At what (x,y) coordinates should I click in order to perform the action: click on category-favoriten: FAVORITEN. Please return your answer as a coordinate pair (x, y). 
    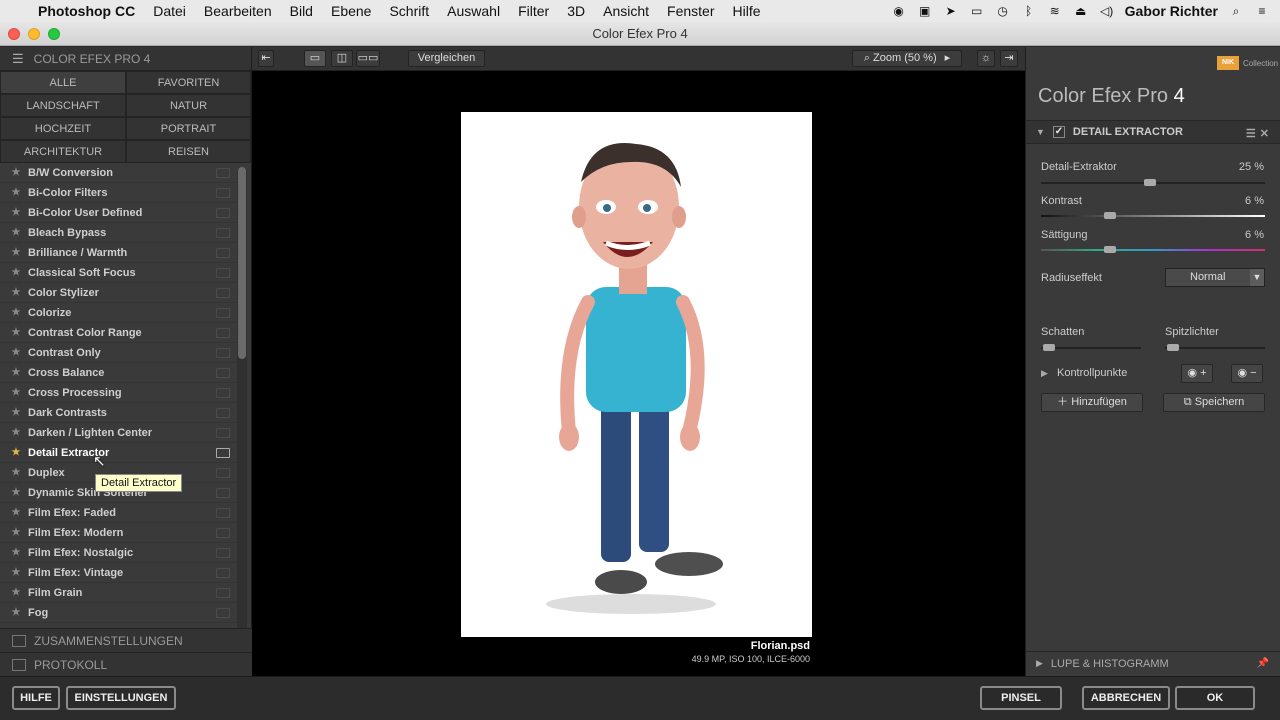
    Looking at the image, I should click on (188, 82).